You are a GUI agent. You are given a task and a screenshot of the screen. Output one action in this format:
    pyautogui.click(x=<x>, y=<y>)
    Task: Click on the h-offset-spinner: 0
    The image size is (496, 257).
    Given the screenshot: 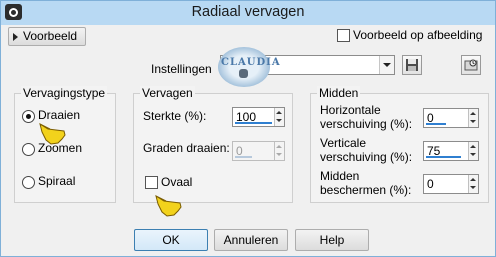 What is the action you would take?
    pyautogui.click(x=451, y=118)
    